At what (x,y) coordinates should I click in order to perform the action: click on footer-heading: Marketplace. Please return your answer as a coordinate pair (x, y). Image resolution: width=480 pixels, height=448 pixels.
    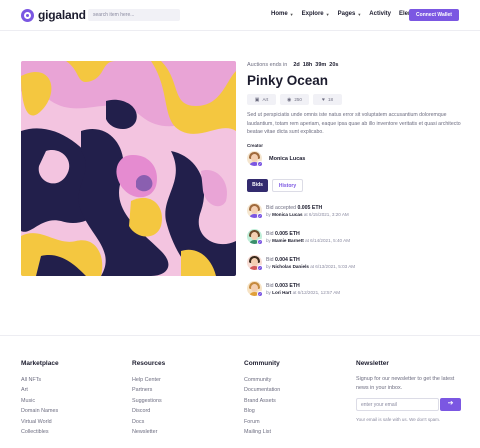
    Looking at the image, I should click on (40, 363).